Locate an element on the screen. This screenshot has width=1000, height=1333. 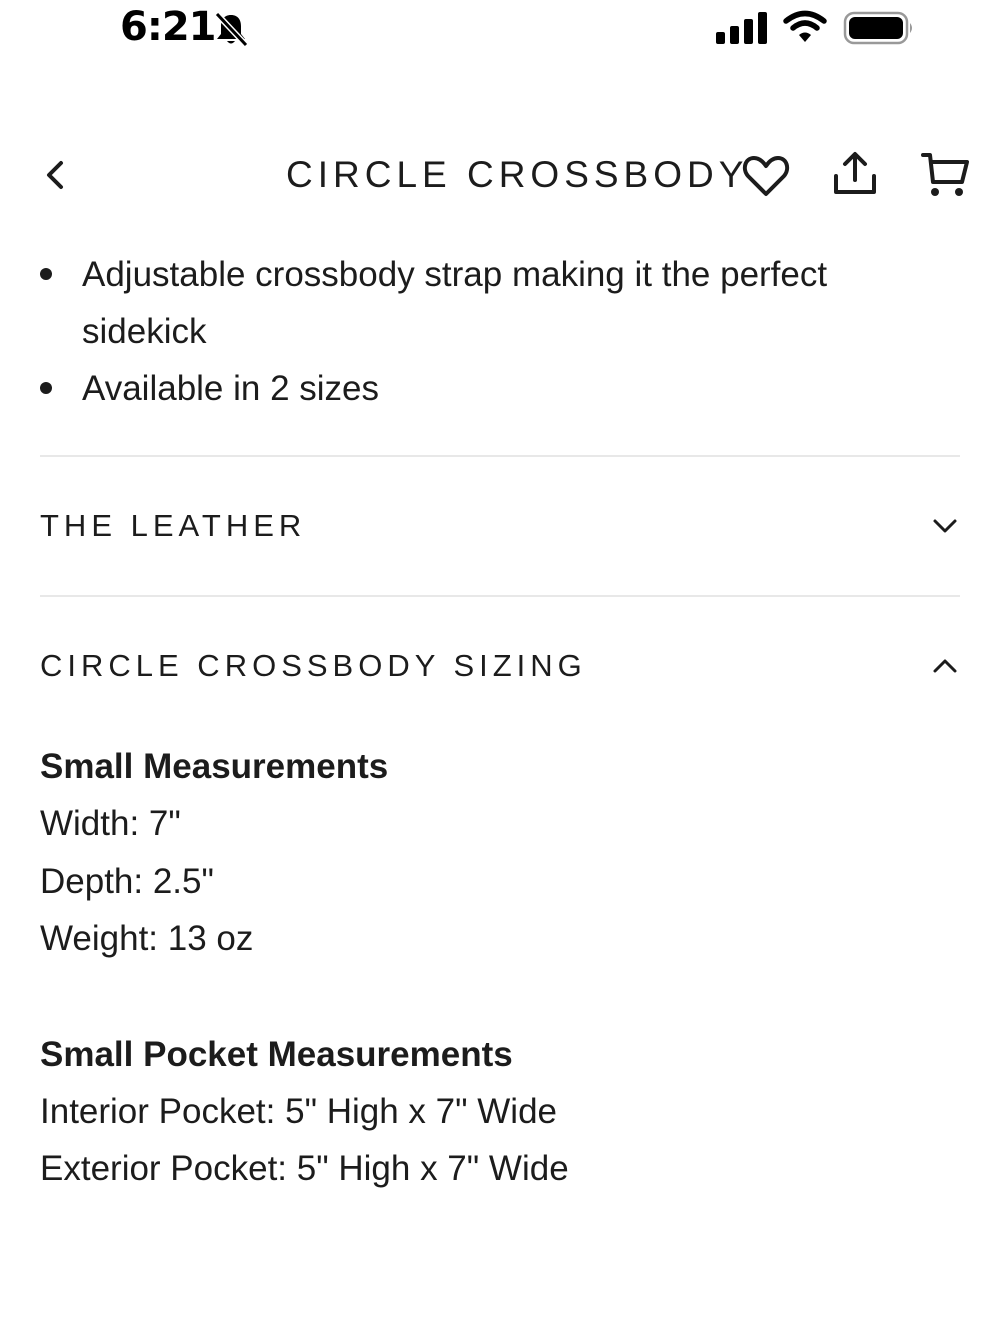
status-time: 6:21 is located at coordinates (168, 27).